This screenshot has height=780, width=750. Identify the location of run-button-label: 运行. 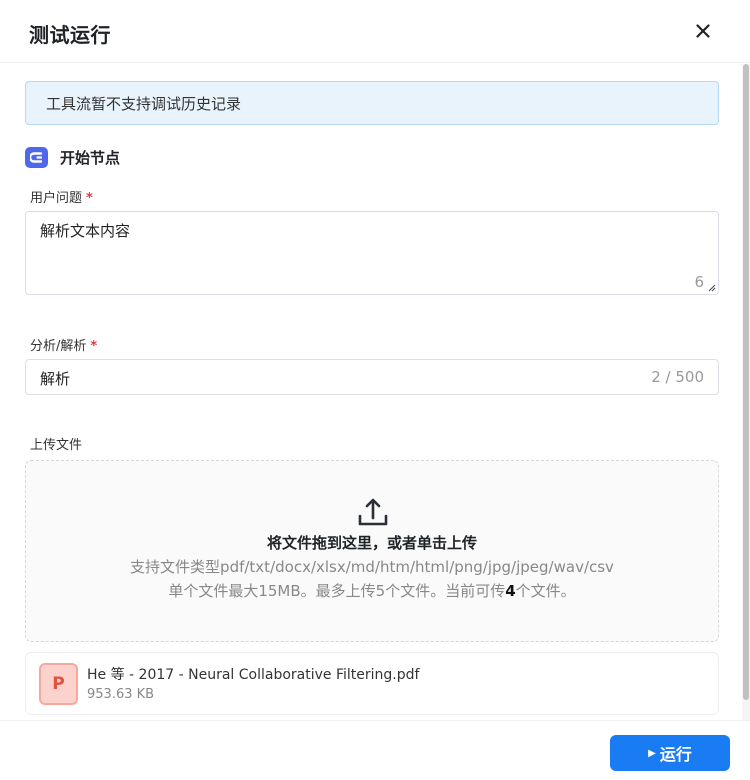
(675, 754).